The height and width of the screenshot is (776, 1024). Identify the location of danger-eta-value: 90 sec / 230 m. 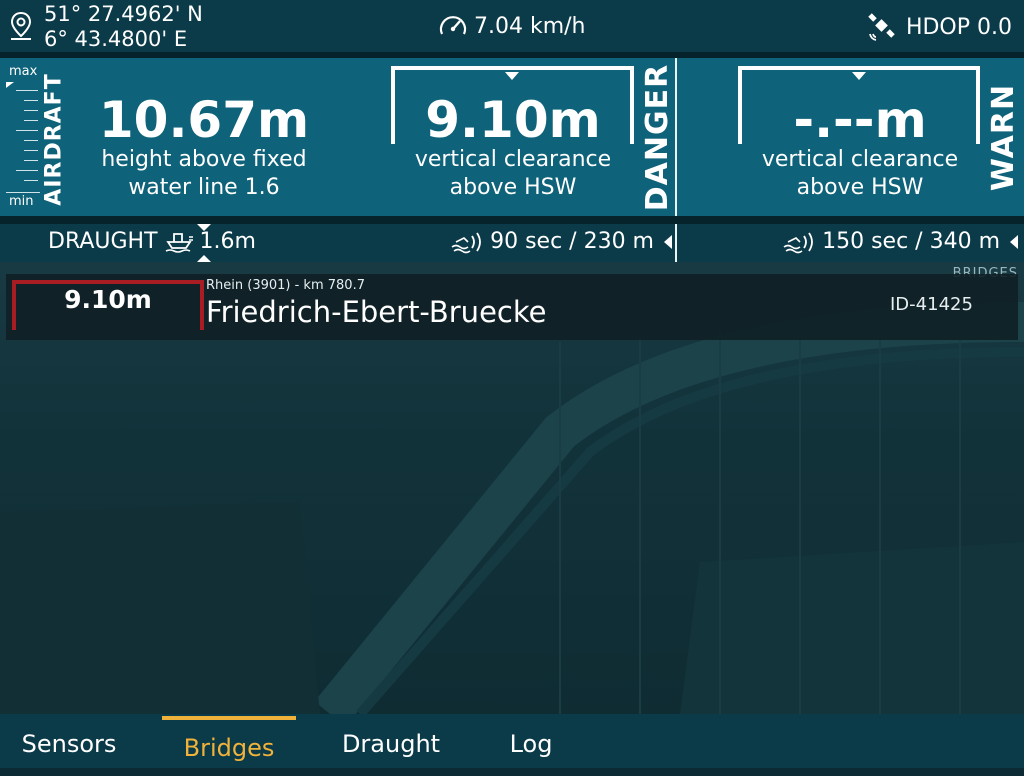
(572, 241).